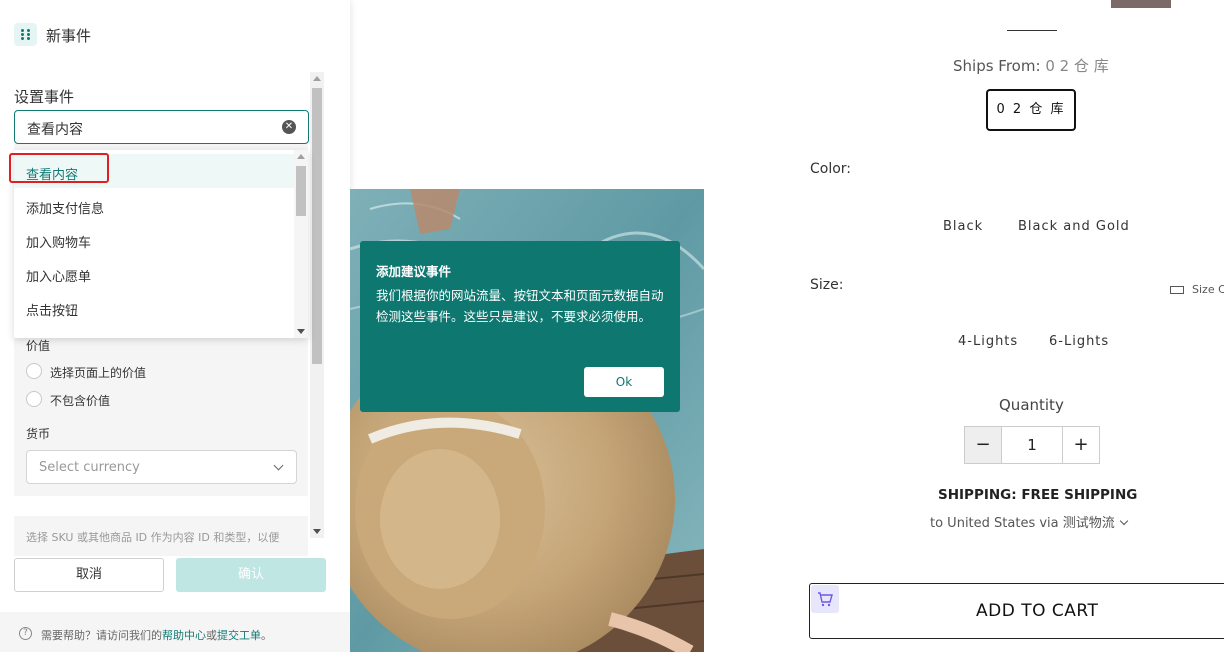 The height and width of the screenshot is (652, 1224). Describe the element at coordinates (983, 445) in the screenshot. I see `quantity-decrease-button: −` at that location.